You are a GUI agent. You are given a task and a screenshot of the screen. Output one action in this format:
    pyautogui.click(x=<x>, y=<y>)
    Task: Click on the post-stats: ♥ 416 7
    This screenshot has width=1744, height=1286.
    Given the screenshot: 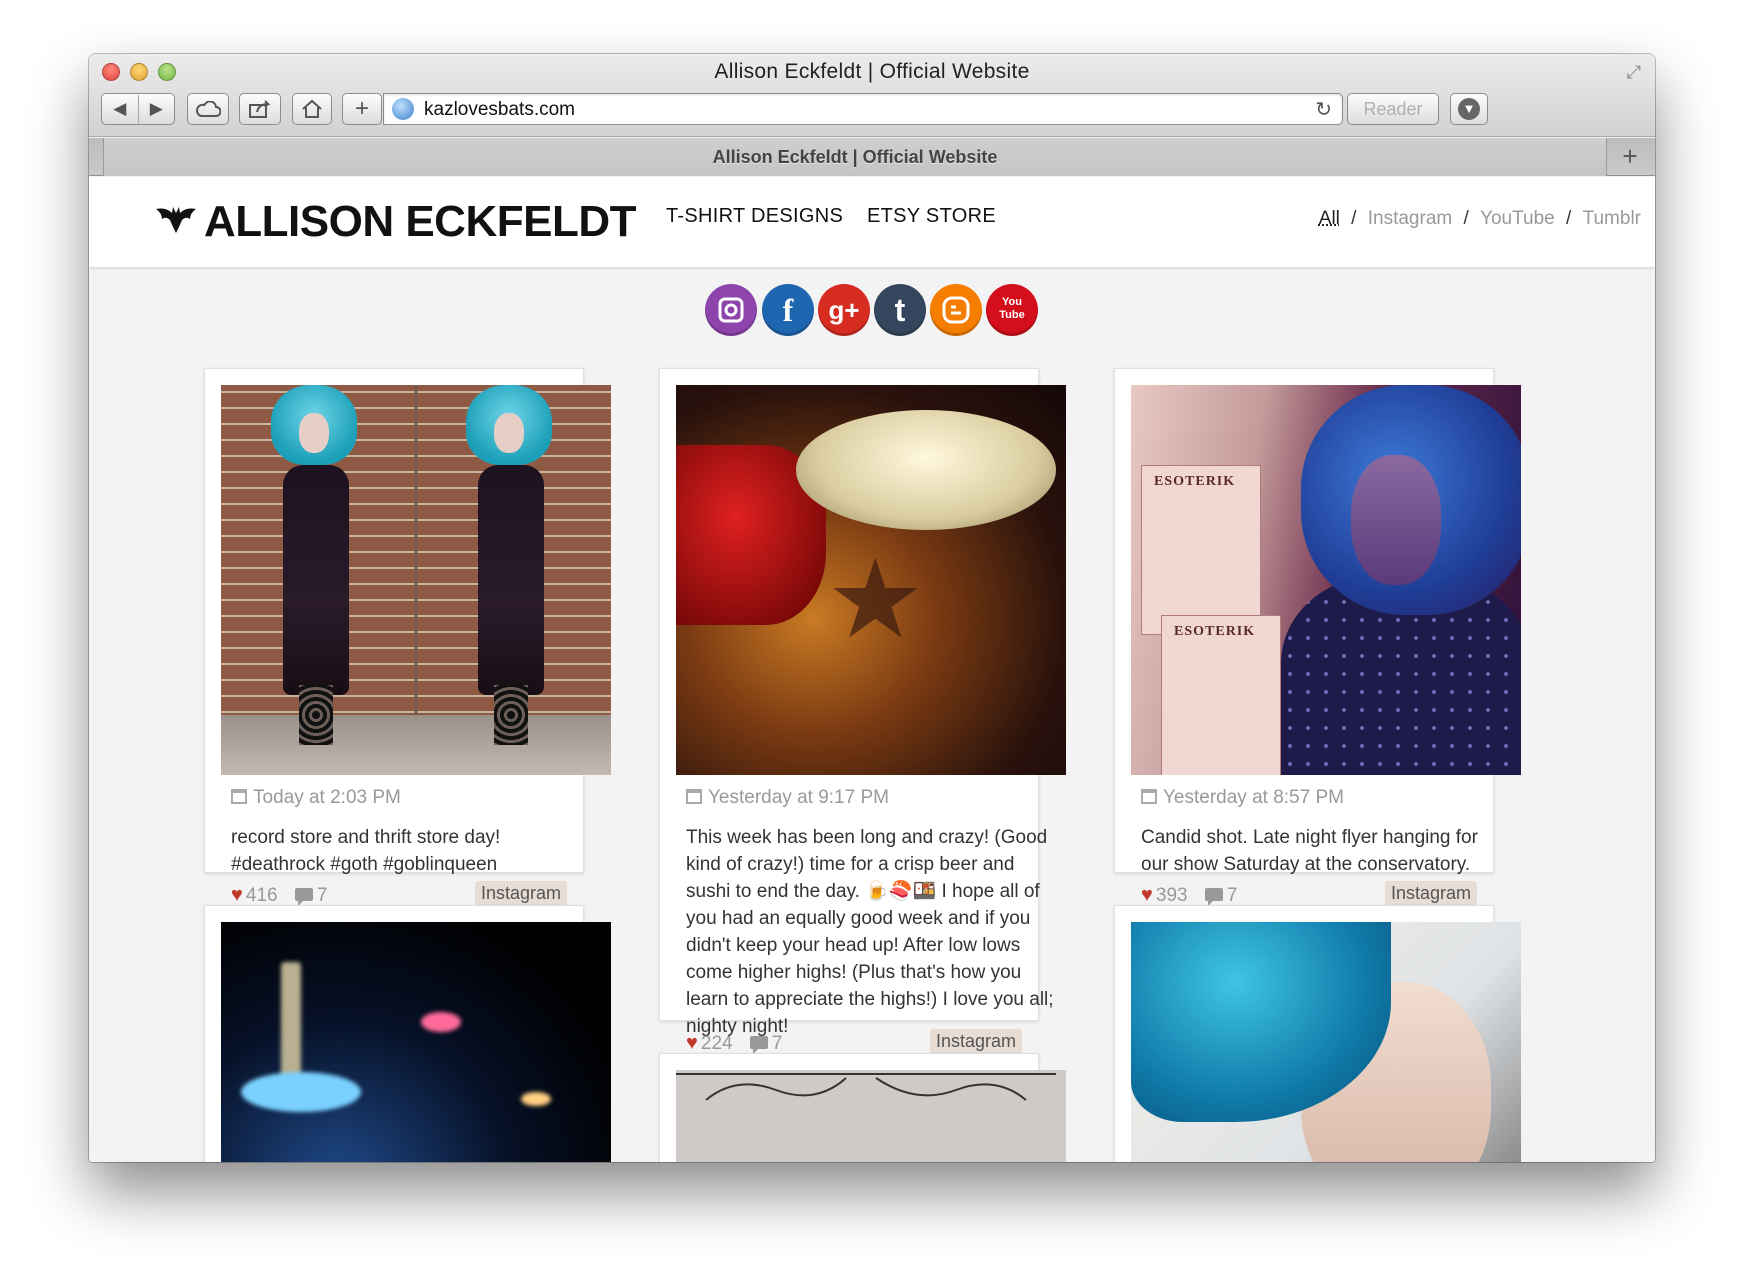 What is the action you would take?
    pyautogui.click(x=279, y=895)
    